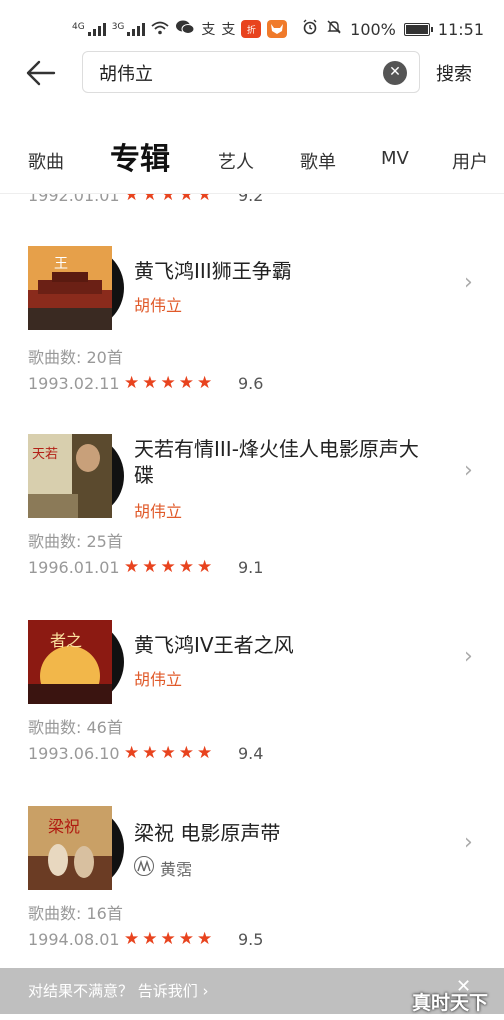 The width and height of the screenshot is (504, 1020). I want to click on svg-text: 梁祝, so click(64, 826).